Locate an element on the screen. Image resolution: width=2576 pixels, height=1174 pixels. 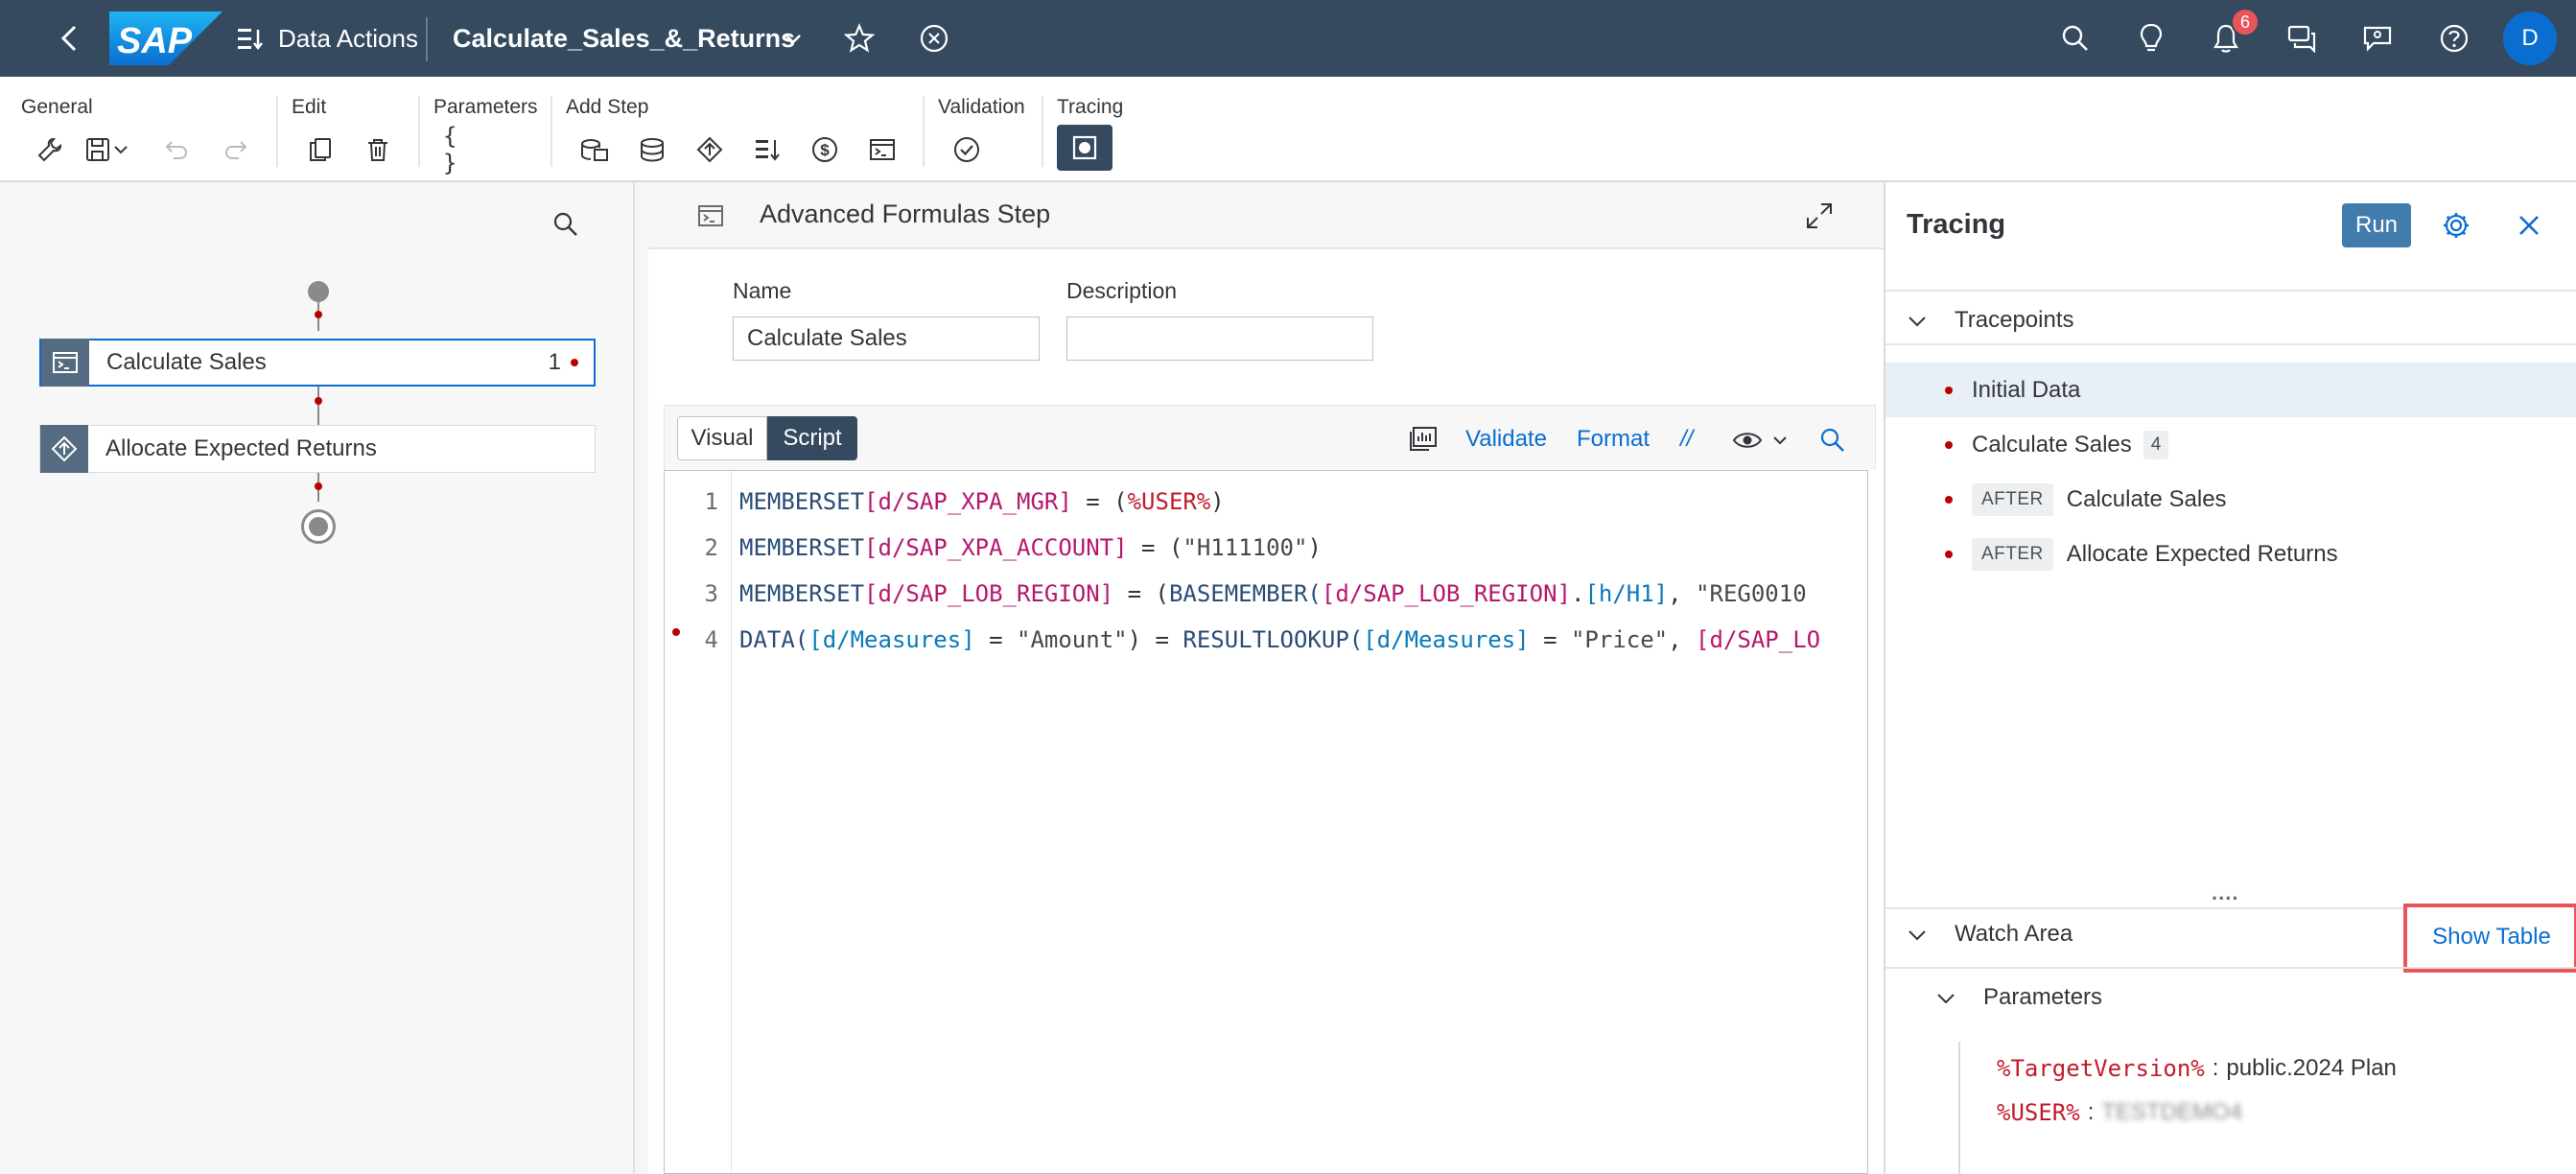
back-icon is located at coordinates (69, 38).